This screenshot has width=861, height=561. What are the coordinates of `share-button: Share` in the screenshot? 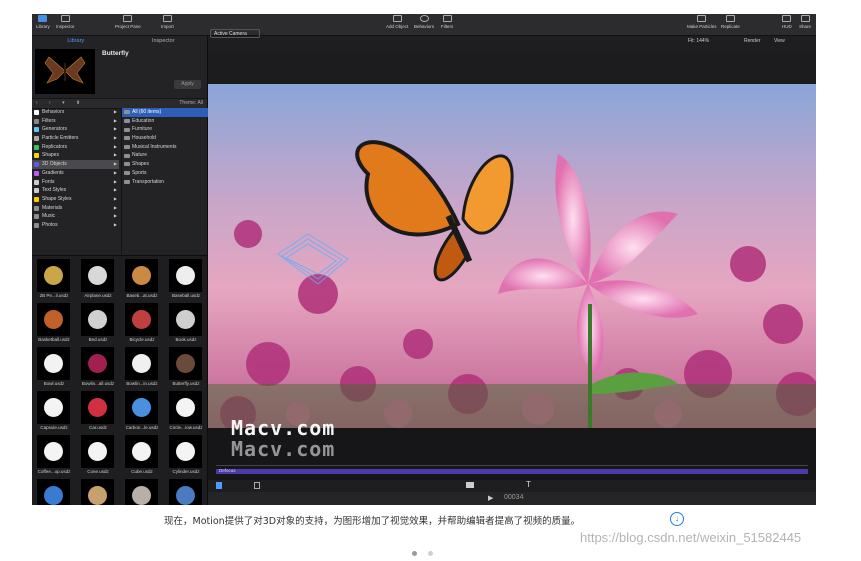 It's located at (805, 24).